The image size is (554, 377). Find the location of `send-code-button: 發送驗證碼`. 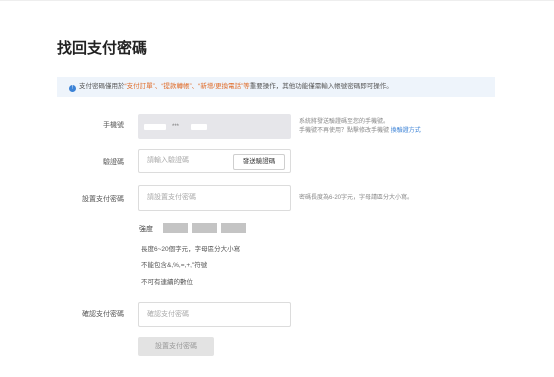

send-code-button: 發送驗證碼 is located at coordinates (259, 162).